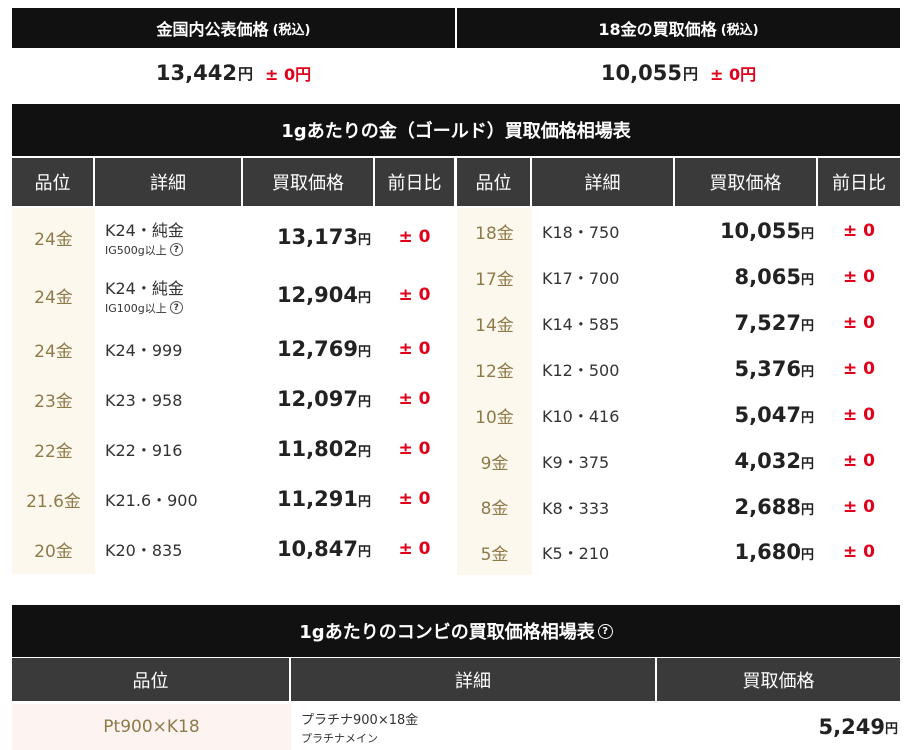  I want to click on detail-subtext: IG500g以上?, so click(174, 250).